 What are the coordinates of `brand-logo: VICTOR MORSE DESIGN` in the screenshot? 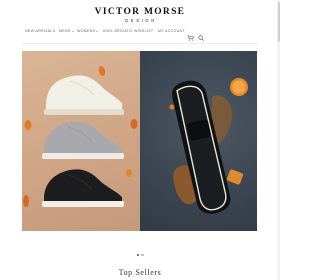 It's located at (140, 15).